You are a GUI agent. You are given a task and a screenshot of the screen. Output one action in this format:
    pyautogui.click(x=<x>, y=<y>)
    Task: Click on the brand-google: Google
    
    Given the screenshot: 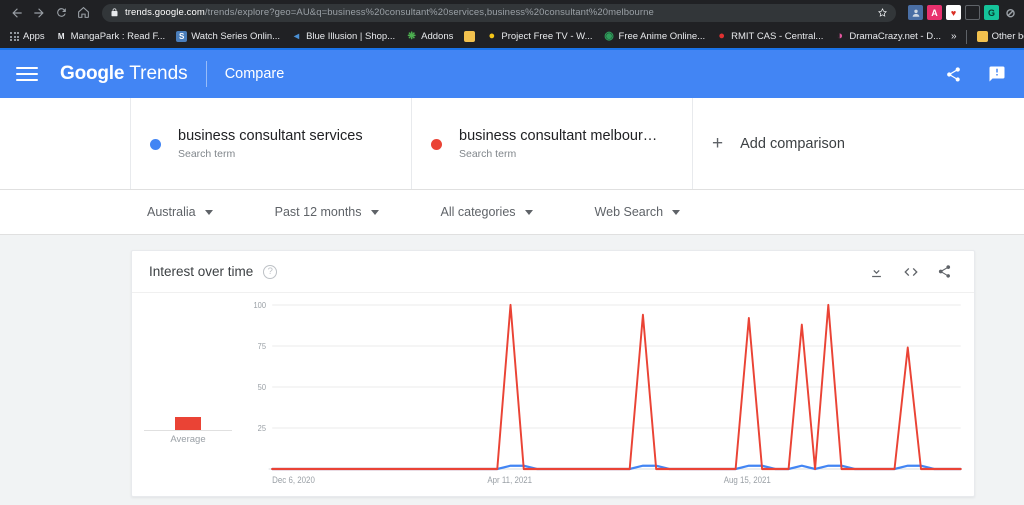 What is the action you would take?
    pyautogui.click(x=92, y=73)
    